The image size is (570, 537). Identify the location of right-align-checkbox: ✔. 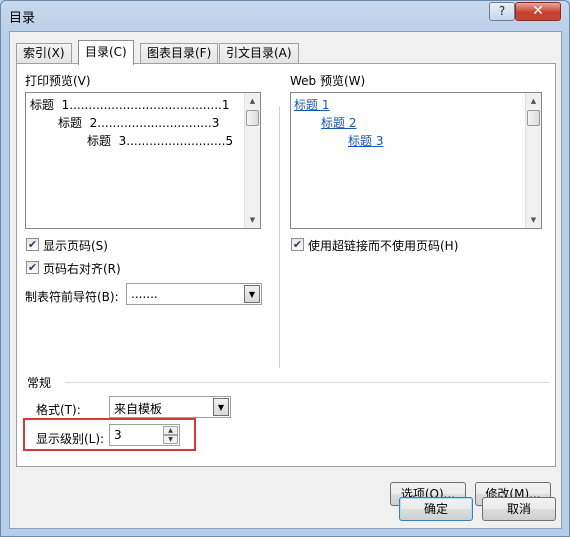
(32, 267).